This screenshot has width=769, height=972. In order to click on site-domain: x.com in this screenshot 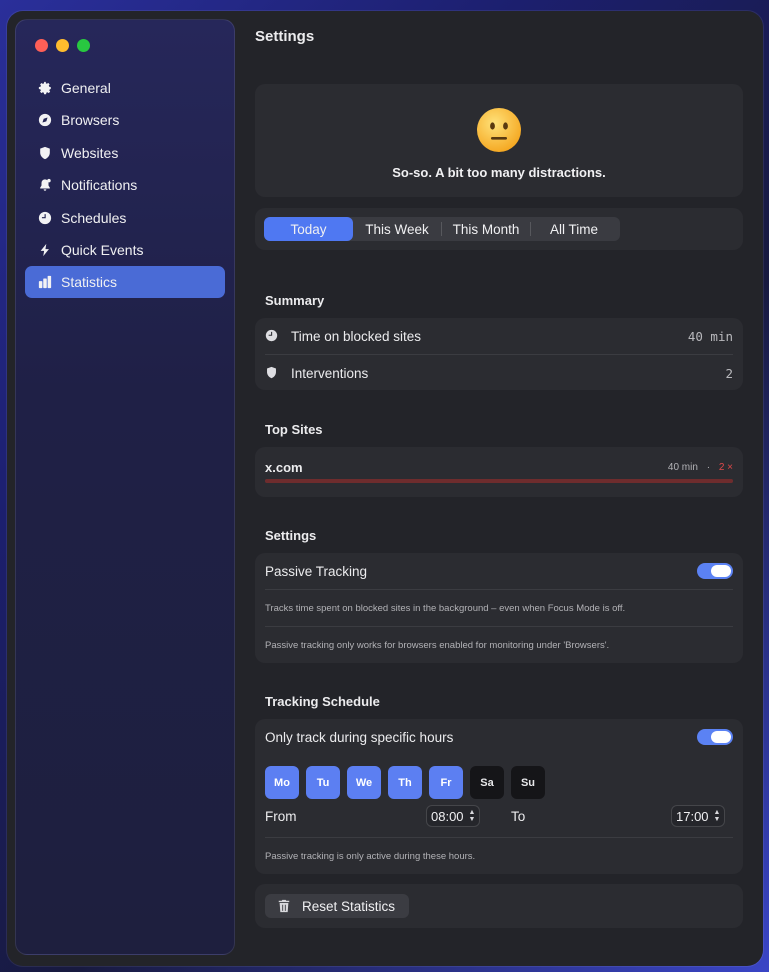, I will do `click(284, 467)`.